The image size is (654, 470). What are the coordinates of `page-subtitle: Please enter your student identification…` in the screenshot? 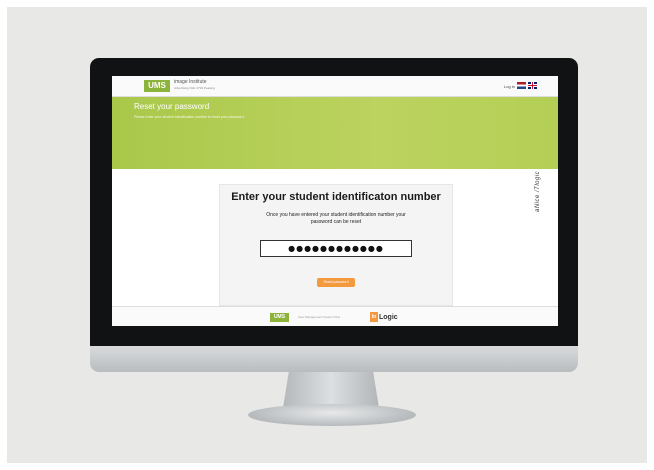 It's located at (189, 117).